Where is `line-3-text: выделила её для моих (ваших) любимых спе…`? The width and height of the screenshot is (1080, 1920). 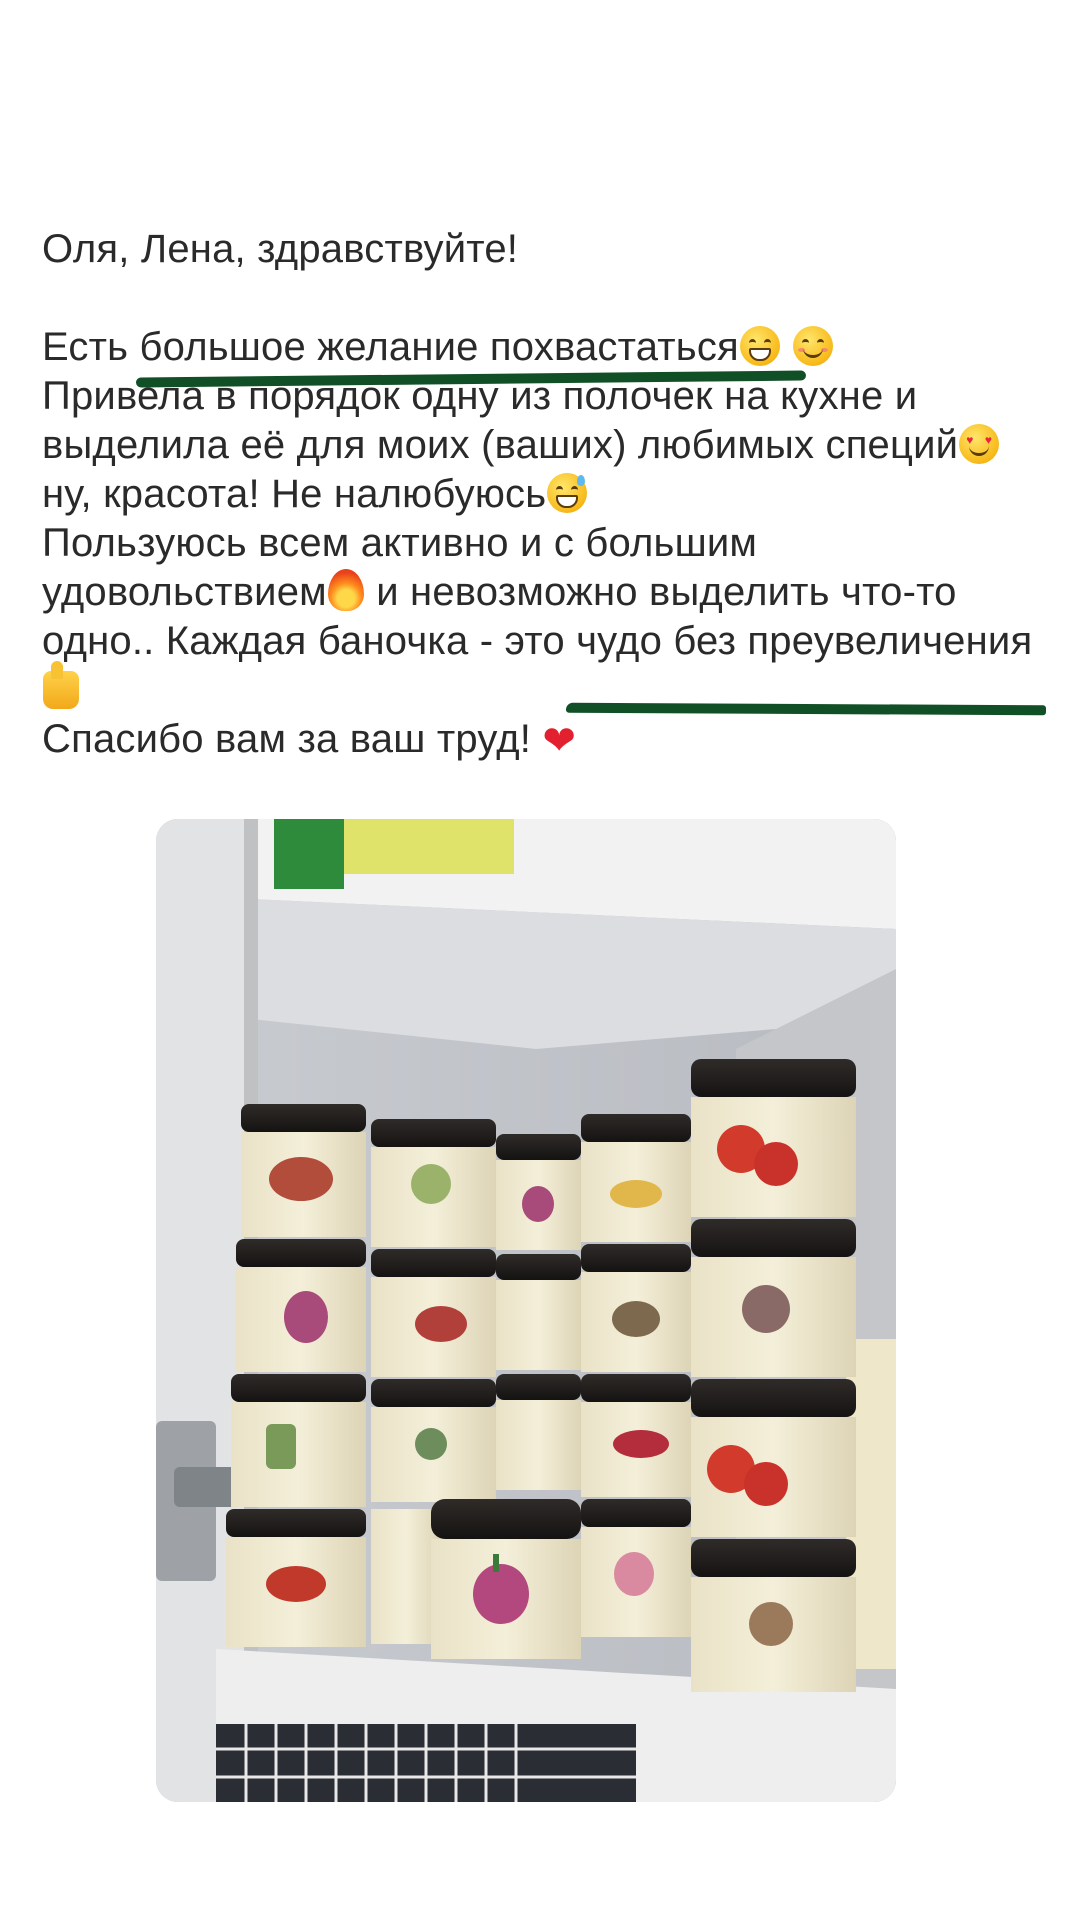 line-3-text: выделила её для моих (ваших) любимых спе… is located at coordinates (500, 445).